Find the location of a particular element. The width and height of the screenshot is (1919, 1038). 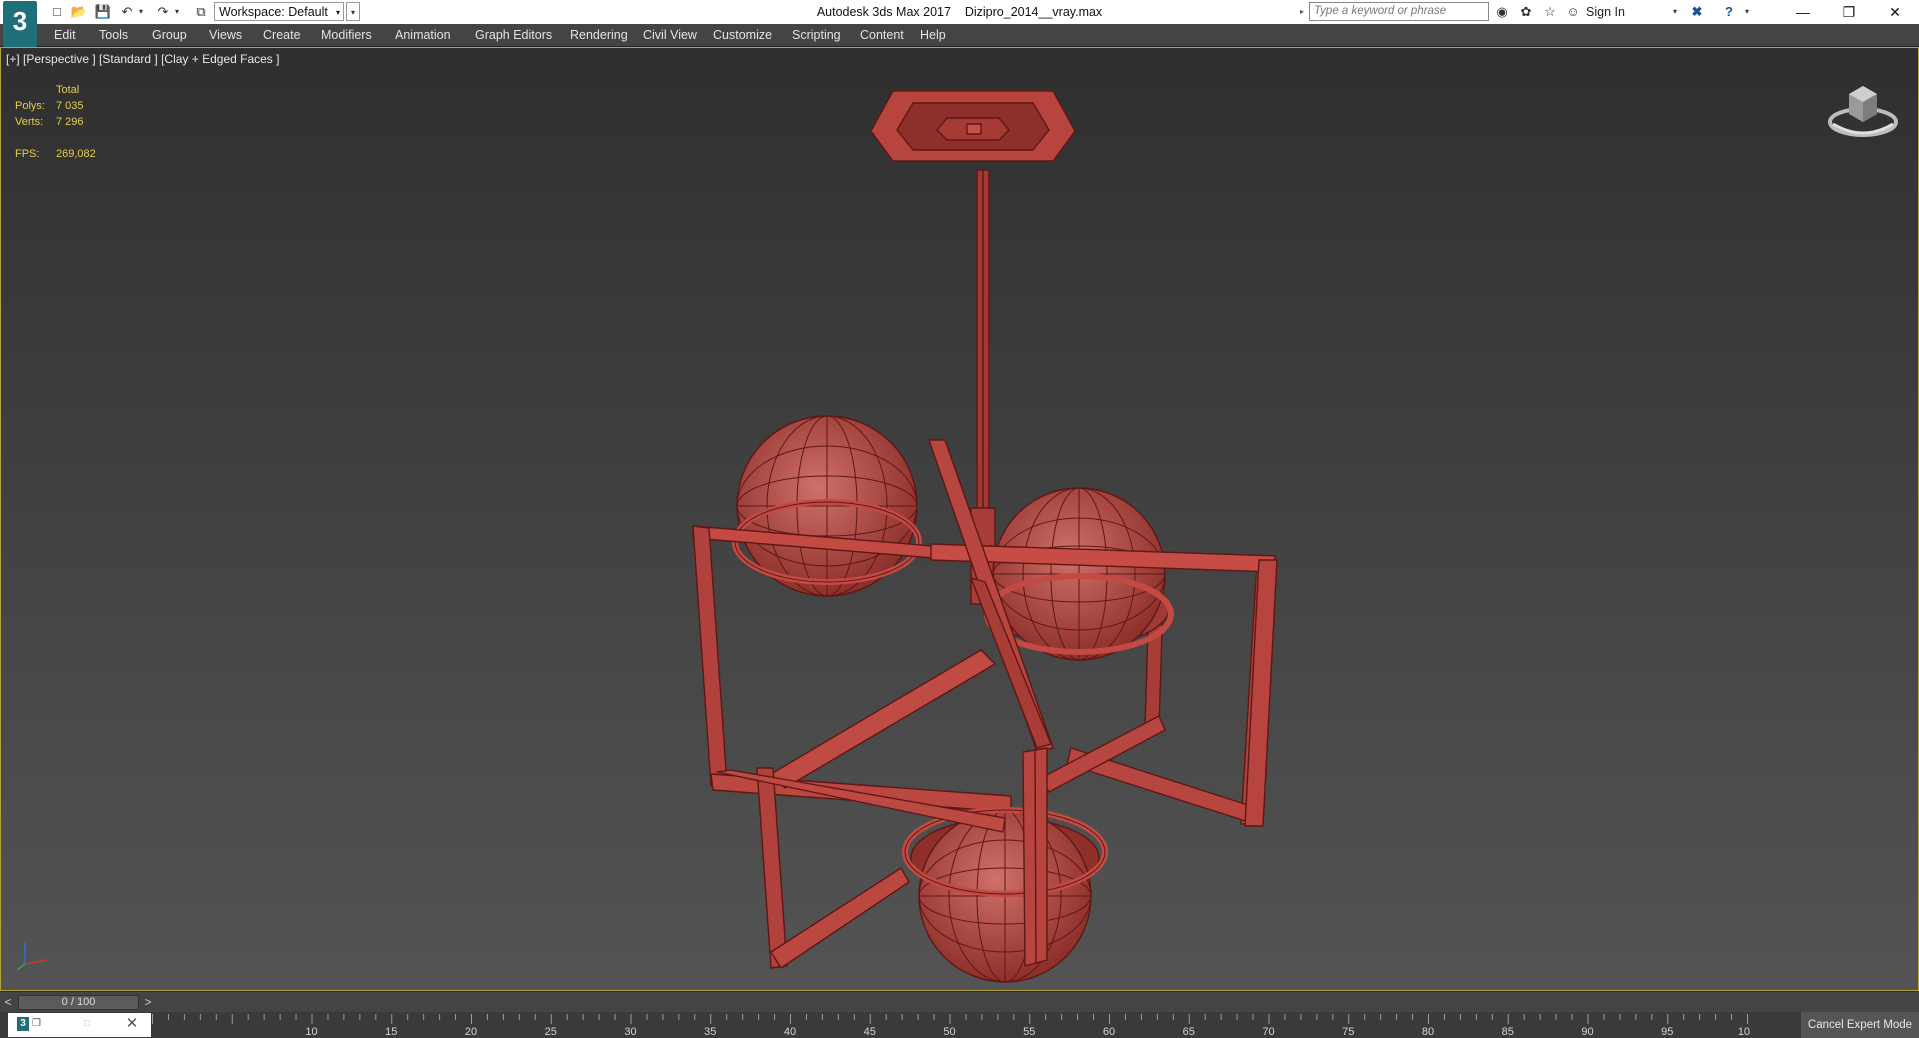

search-placeholder: Type a keyword or phrase is located at coordinates (1380, 11).